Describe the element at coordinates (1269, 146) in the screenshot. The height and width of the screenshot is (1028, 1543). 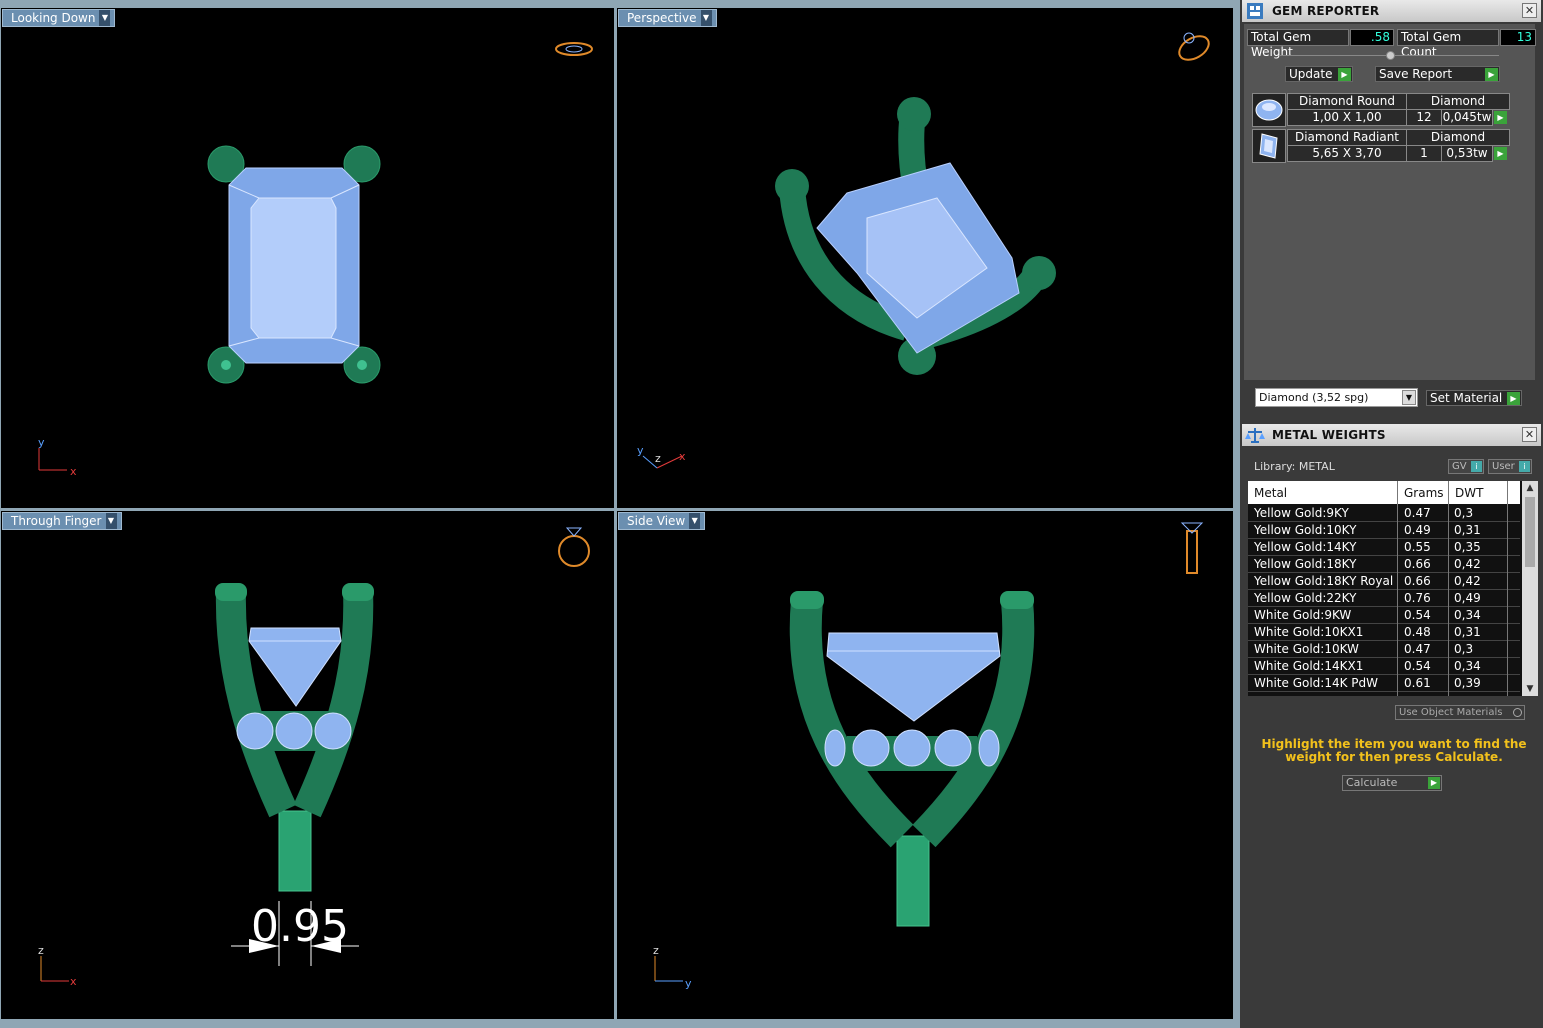
I see `radiant-gem-thumbnail-icon` at that location.